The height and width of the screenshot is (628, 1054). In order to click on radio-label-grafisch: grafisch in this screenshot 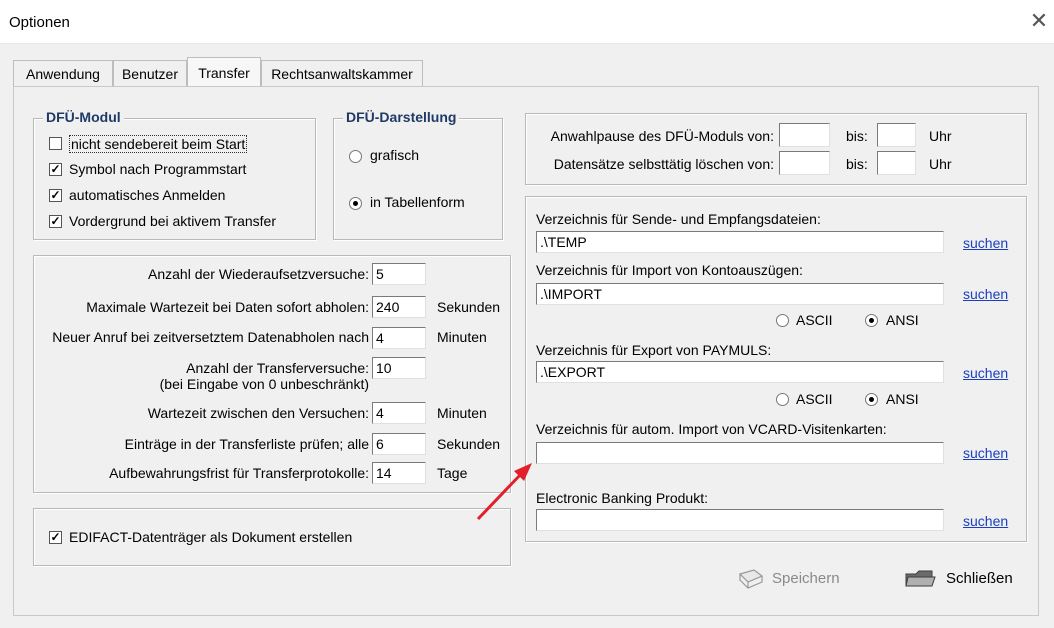, I will do `click(395, 155)`.